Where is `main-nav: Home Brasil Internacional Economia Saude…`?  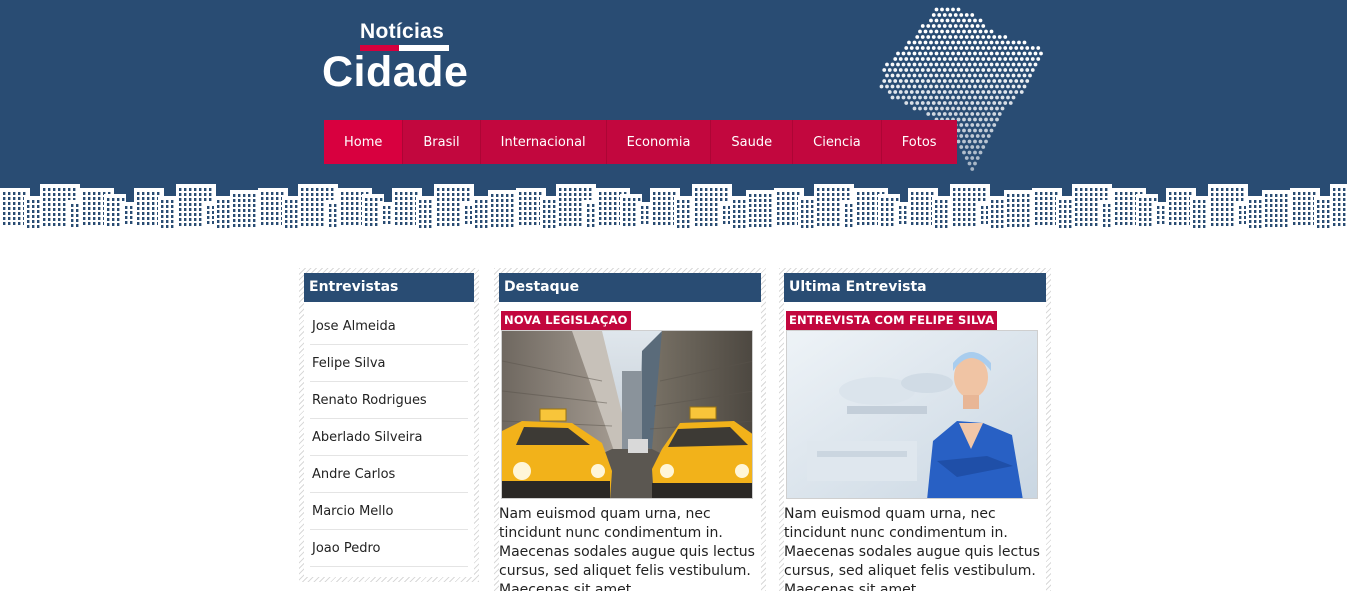 main-nav: Home Brasil Internacional Economia Saude… is located at coordinates (640, 142).